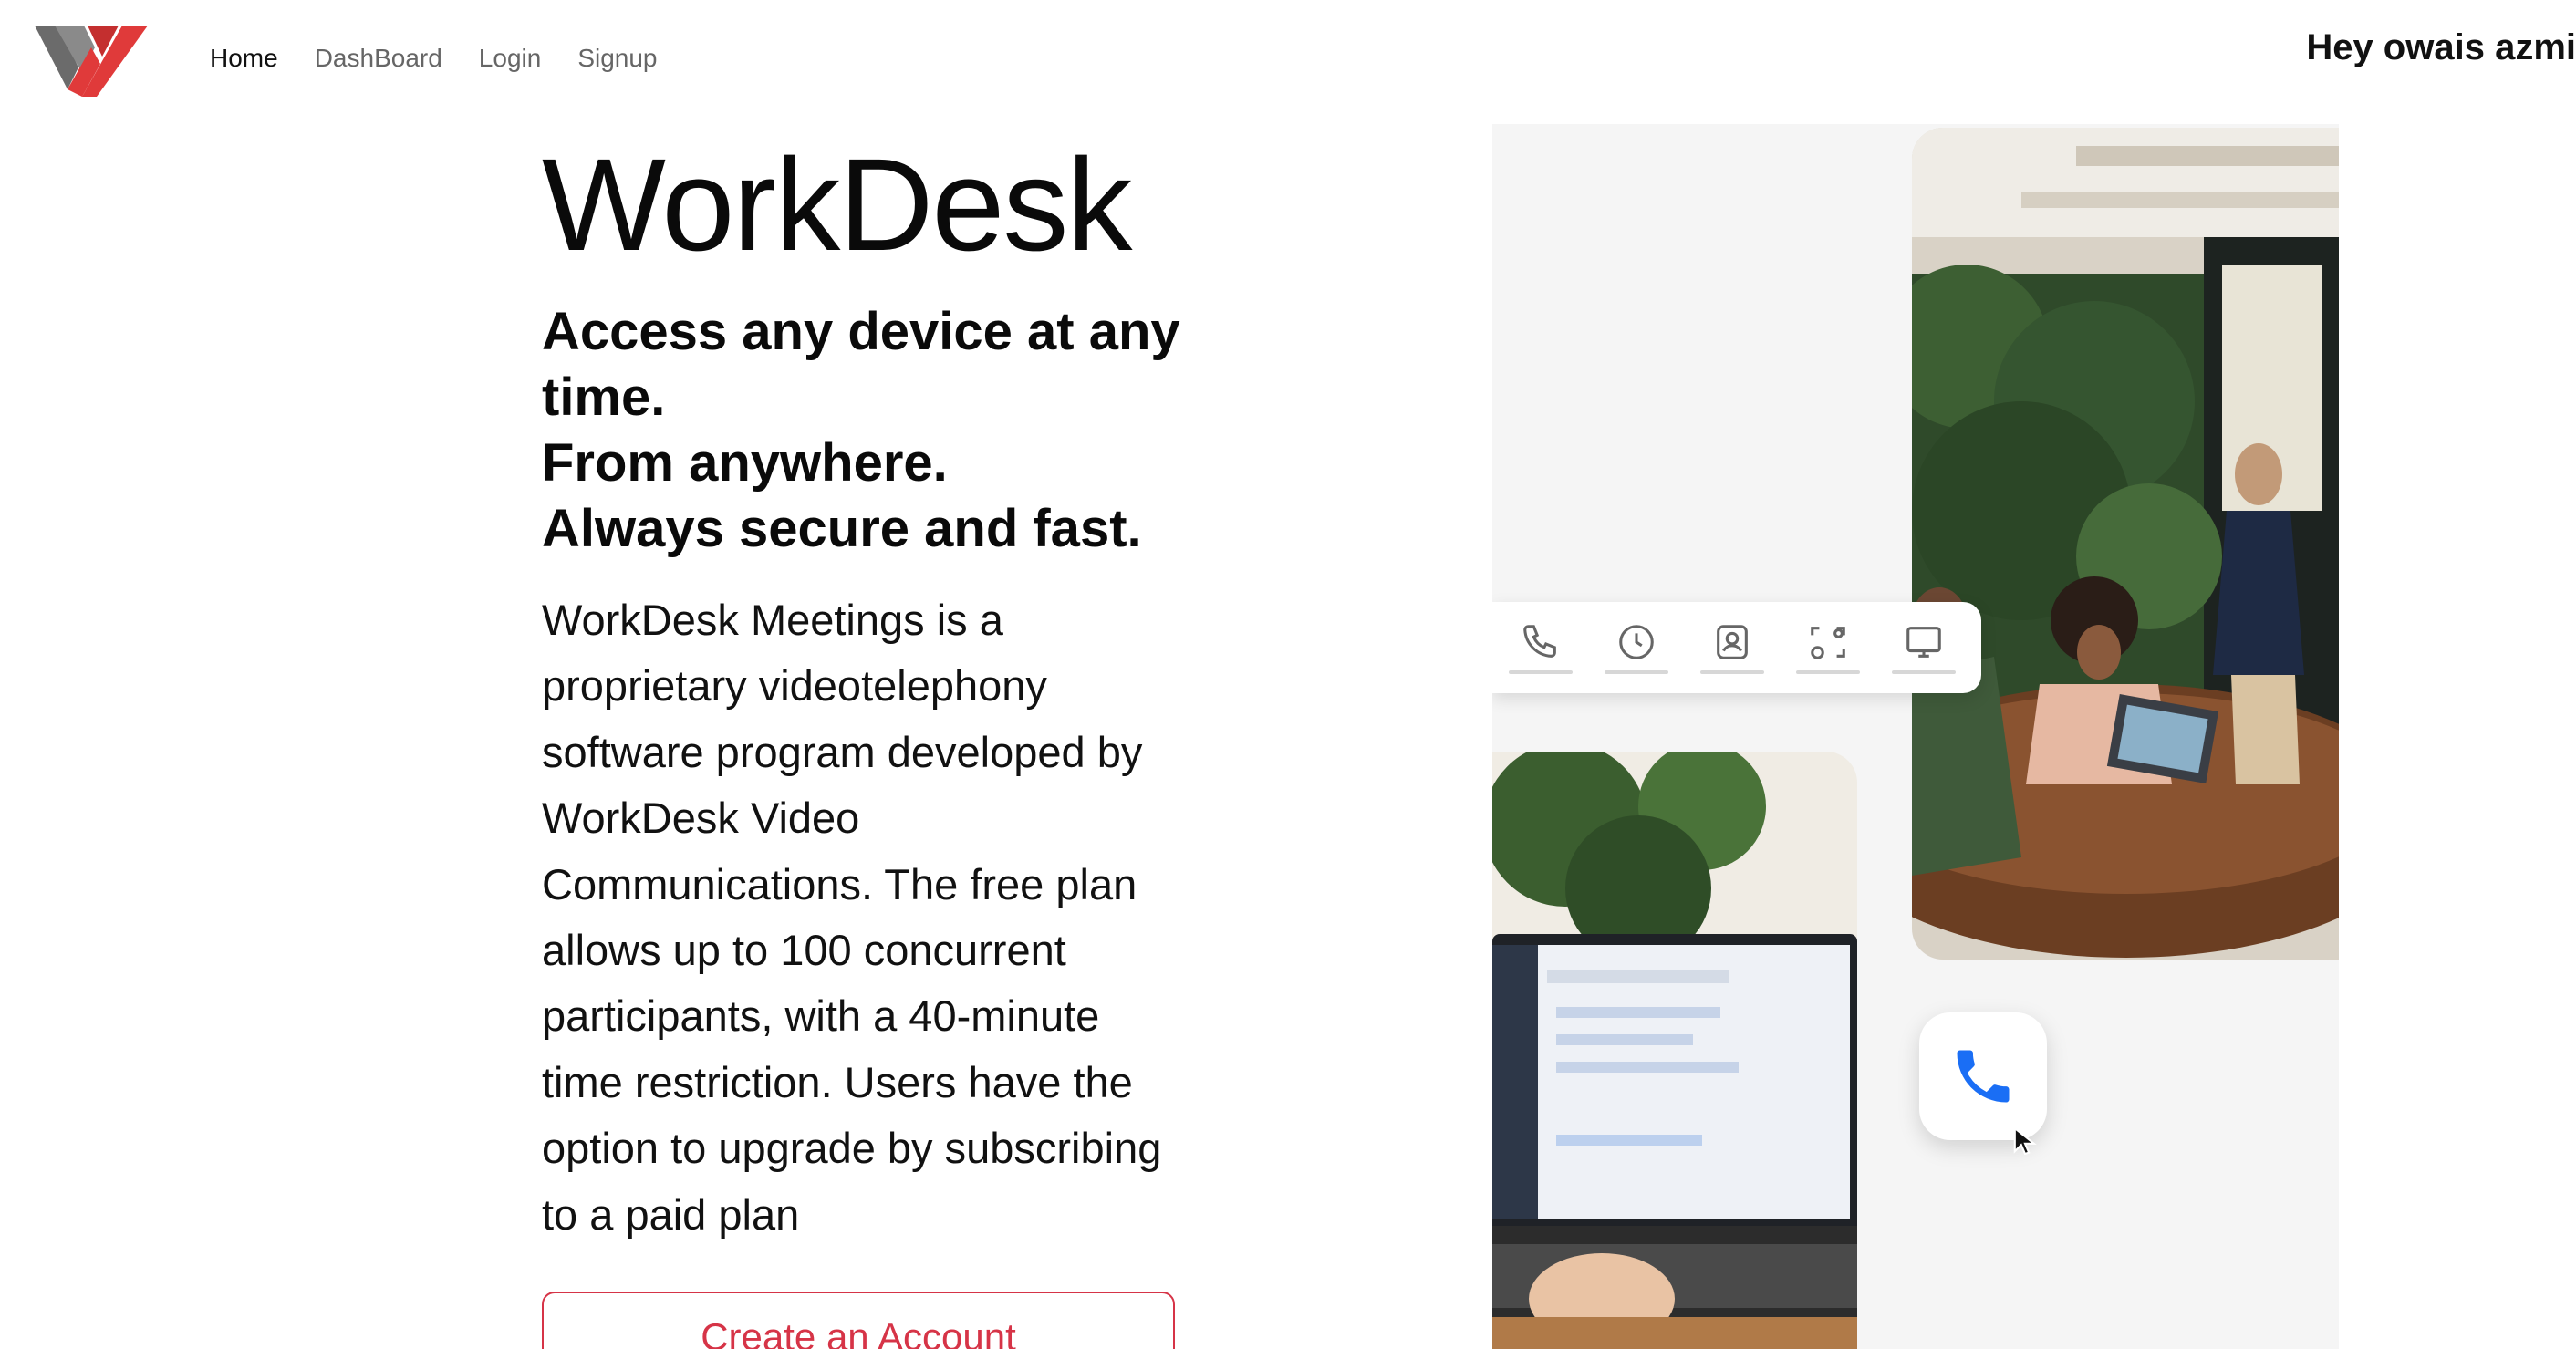  Describe the element at coordinates (2125, 544) in the screenshot. I see `office-meeting-photo` at that location.